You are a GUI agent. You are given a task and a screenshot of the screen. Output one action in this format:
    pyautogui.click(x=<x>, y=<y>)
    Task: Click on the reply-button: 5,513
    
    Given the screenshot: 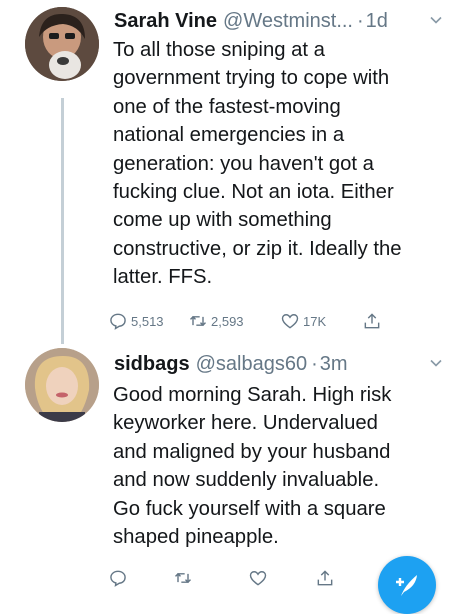 What is the action you would take?
    pyautogui.click(x=136, y=321)
    